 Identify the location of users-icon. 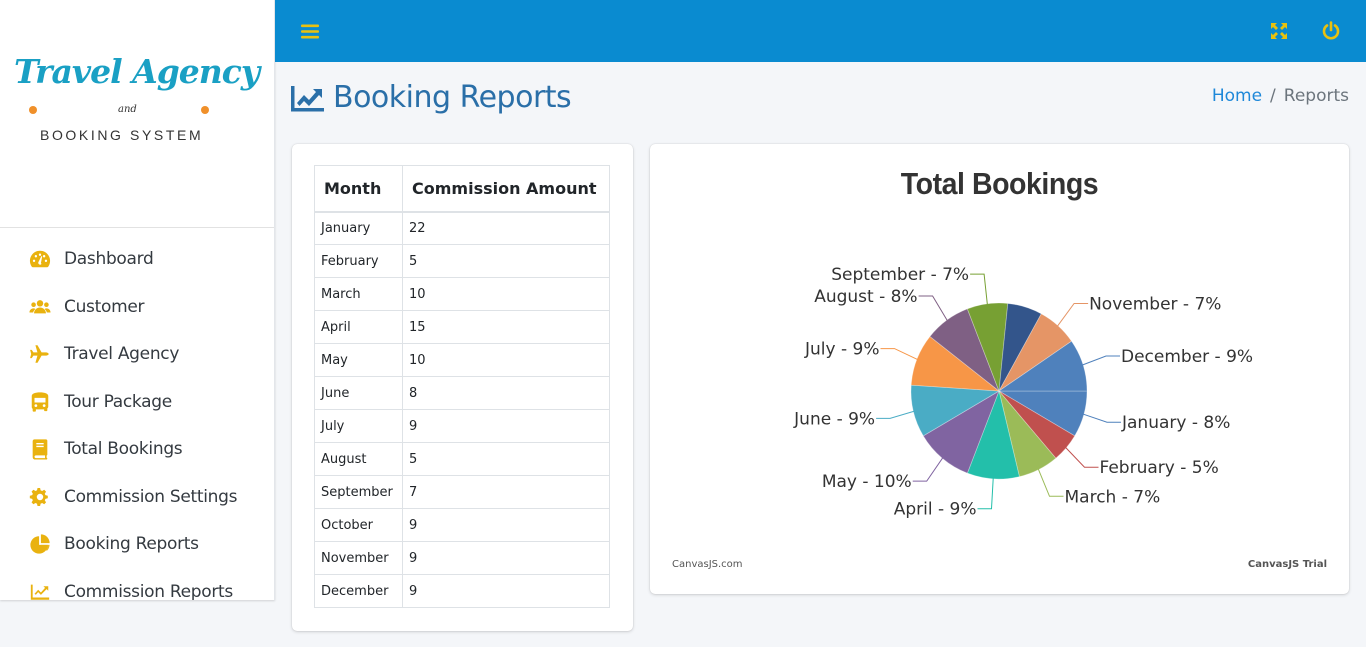
(40, 307).